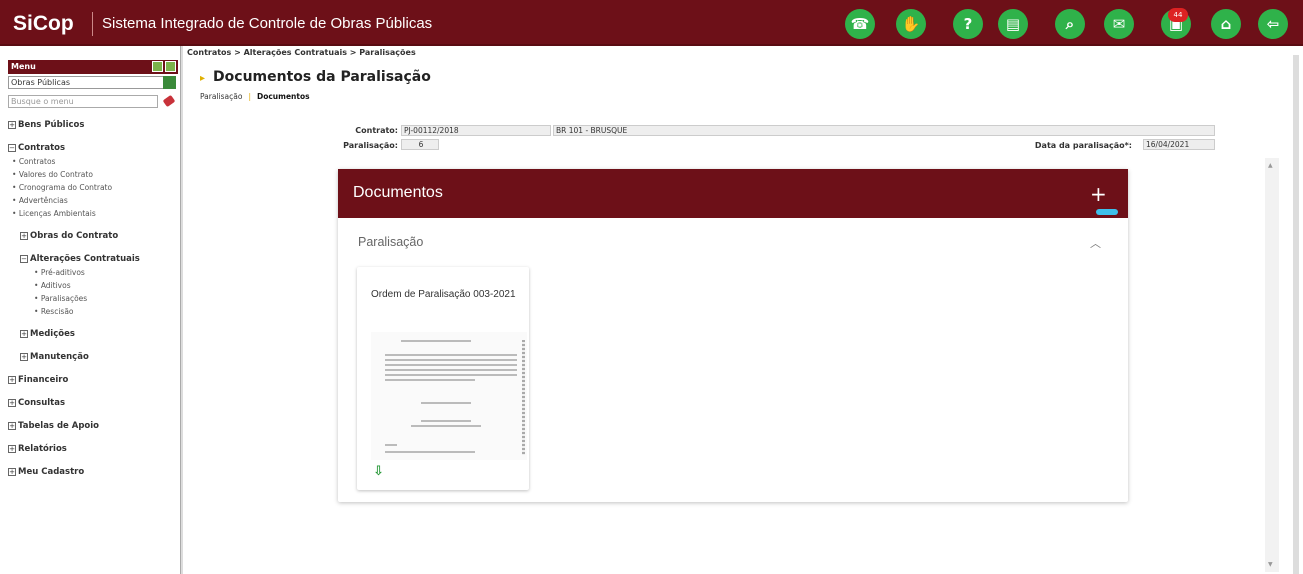 The height and width of the screenshot is (574, 1303). I want to click on sidebar-sub-valores: • Valores do Contrato, so click(52, 174).